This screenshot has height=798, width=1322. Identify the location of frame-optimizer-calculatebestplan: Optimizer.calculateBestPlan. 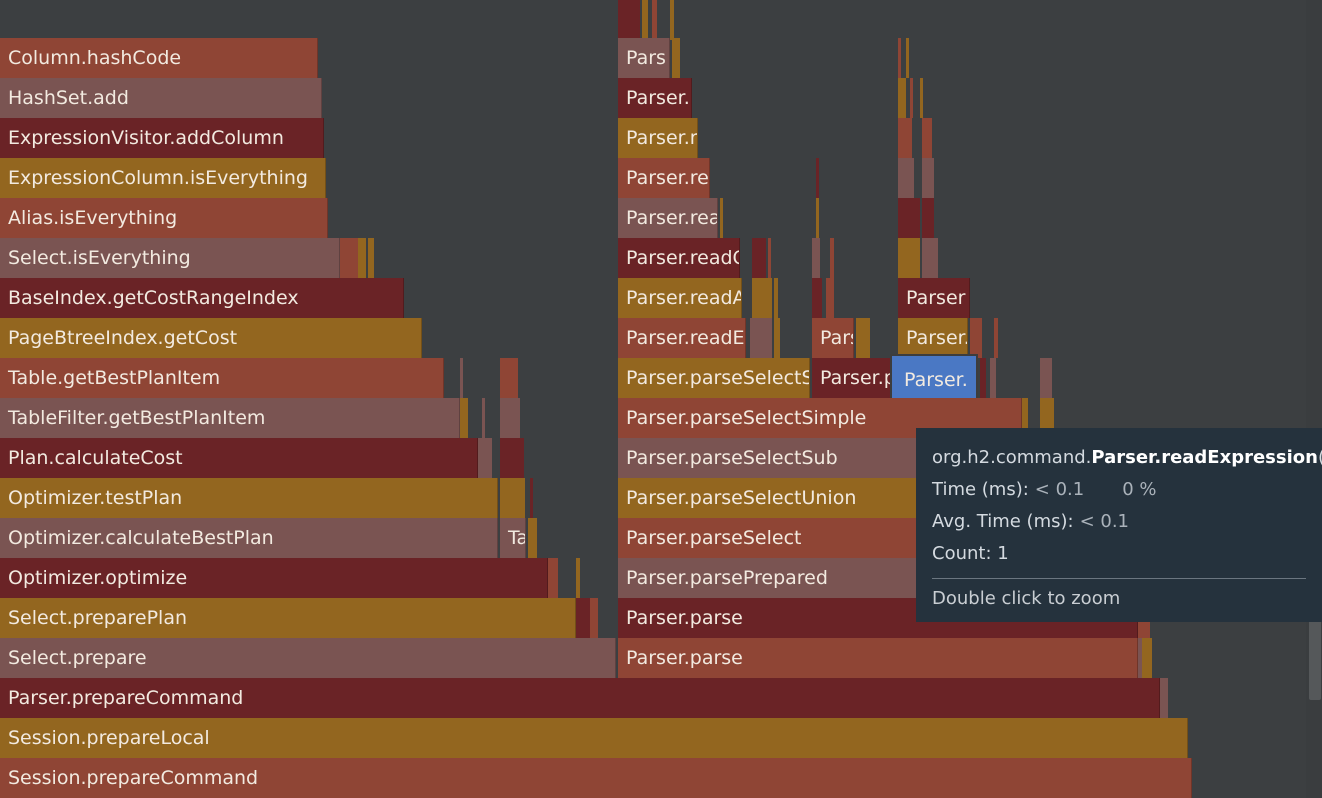
(249, 538).